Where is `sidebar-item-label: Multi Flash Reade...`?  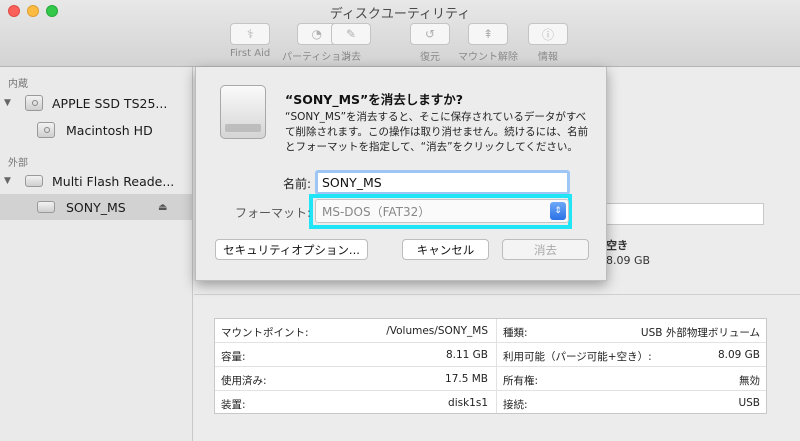
sidebar-item-label: Multi Flash Reade... is located at coordinates (113, 181).